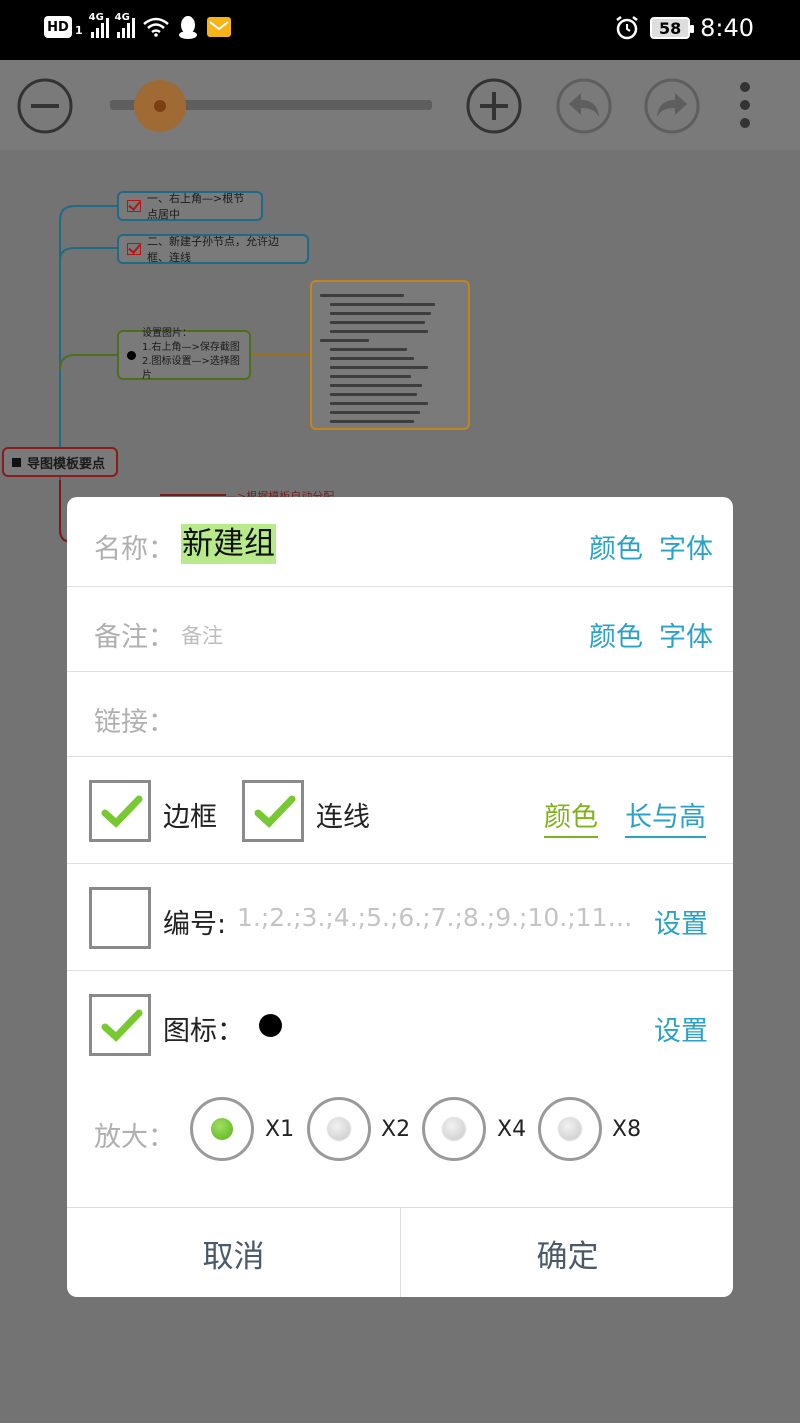 The width and height of the screenshot is (800, 1423). What do you see at coordinates (512, 1129) in the screenshot?
I see `zoom-option-label: X4` at bounding box center [512, 1129].